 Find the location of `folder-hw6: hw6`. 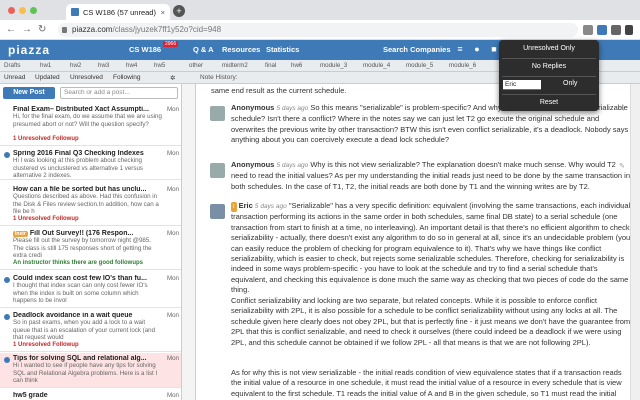

folder-hw6: hw6 is located at coordinates (296, 65).